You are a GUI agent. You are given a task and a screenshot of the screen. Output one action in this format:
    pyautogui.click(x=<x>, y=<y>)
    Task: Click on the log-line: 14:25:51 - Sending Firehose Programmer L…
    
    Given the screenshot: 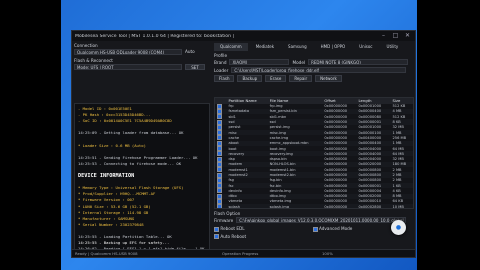 What is the action you would take?
    pyautogui.click(x=138, y=157)
    